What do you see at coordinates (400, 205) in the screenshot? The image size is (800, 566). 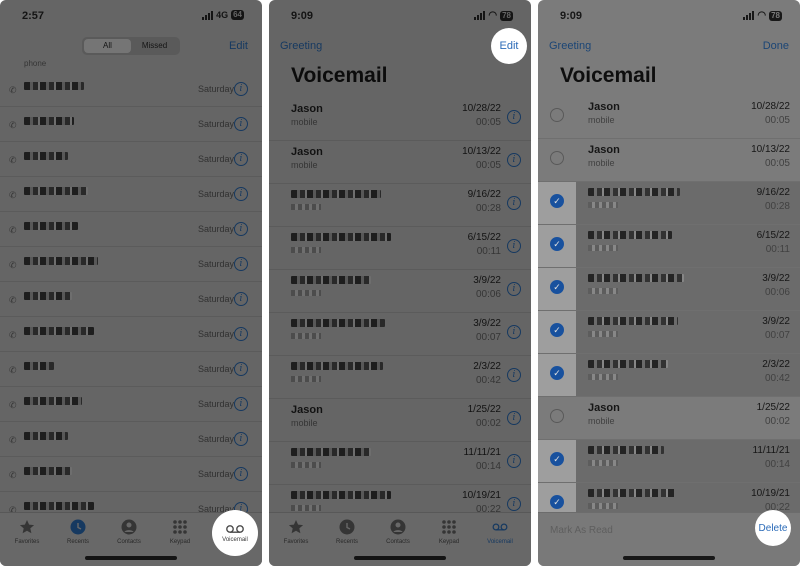 I see `voicemail-row: 9/16/22 00:28 i` at bounding box center [400, 205].